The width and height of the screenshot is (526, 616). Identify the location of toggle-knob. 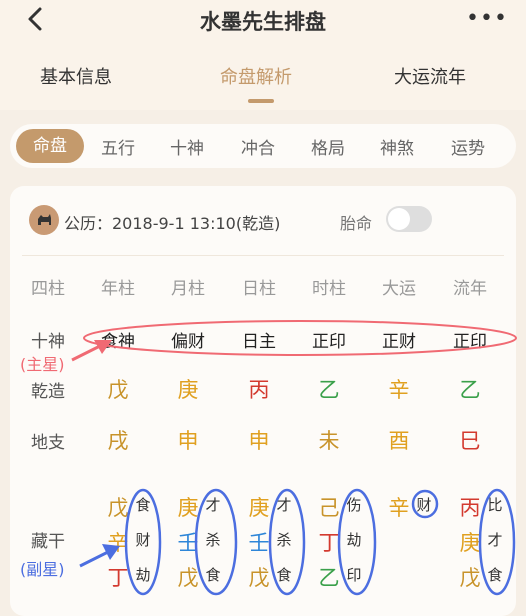
(399, 219).